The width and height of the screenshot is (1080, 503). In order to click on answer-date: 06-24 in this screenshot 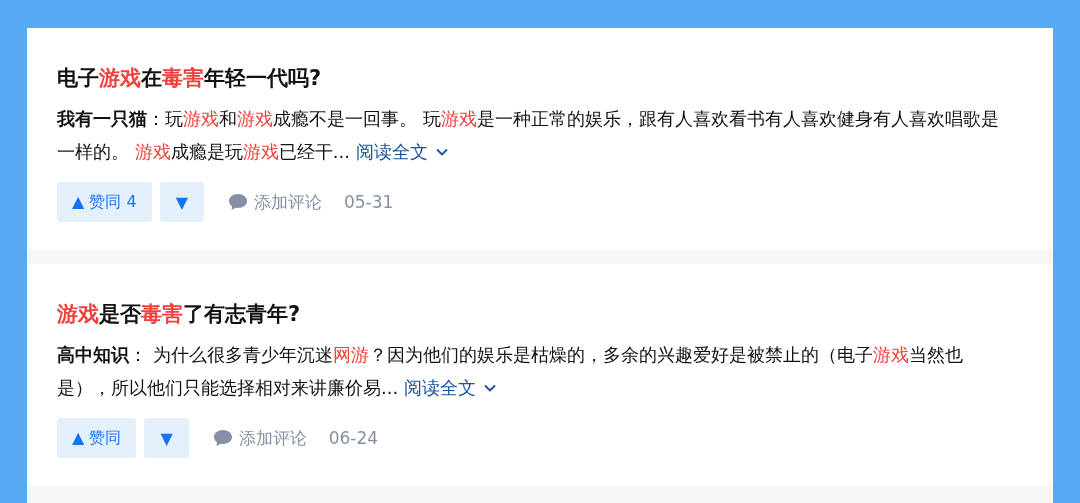, I will do `click(353, 438)`.